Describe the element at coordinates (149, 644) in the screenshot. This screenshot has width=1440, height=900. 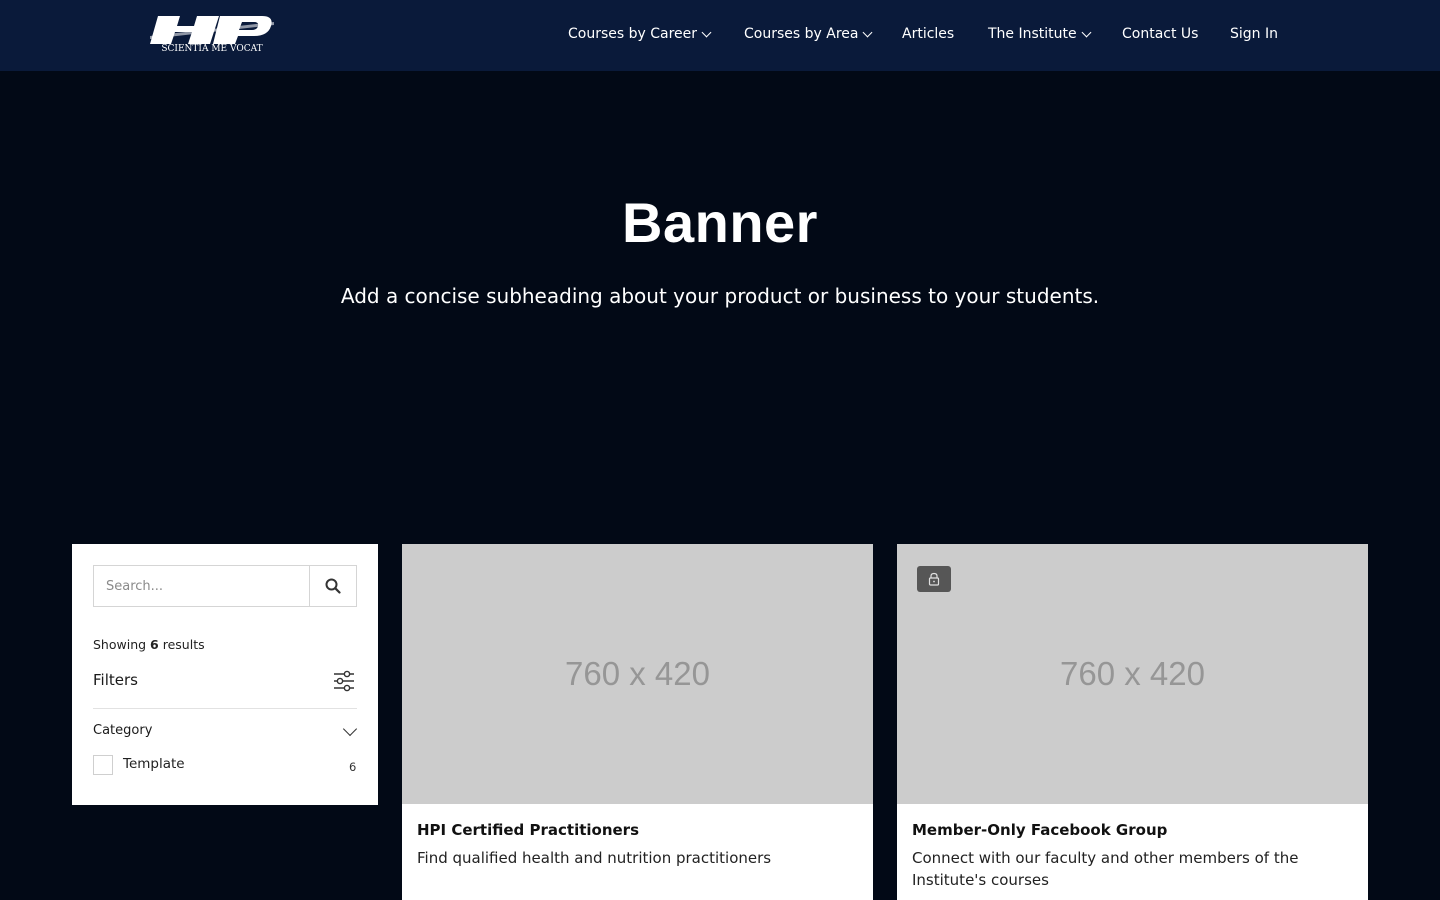
I see `results-count: Showing 6 results` at that location.